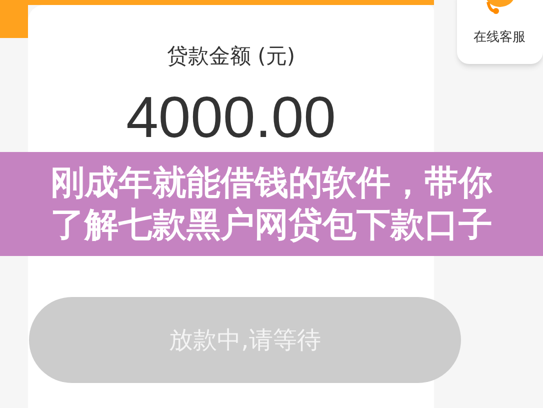  I want to click on loan-amount: 4000.00, so click(231, 117).